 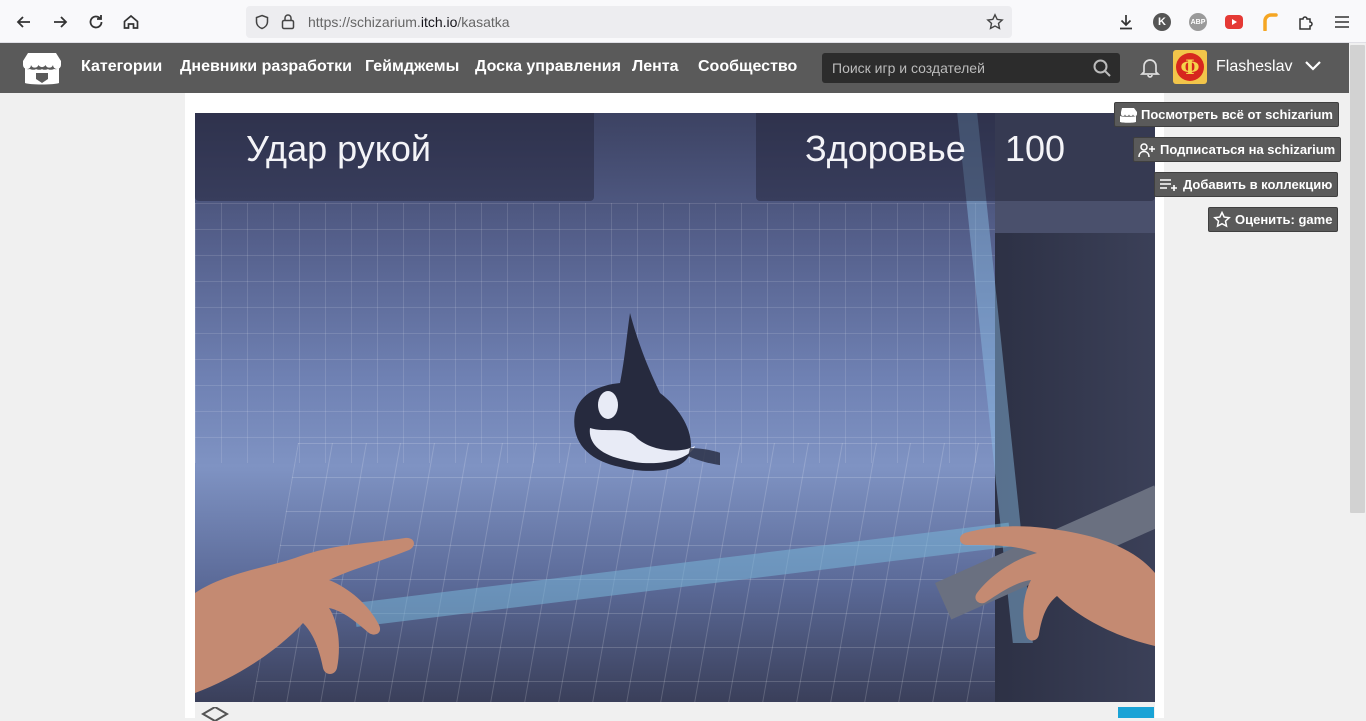 What do you see at coordinates (1222, 219) in the screenshot?
I see `star-icon` at bounding box center [1222, 219].